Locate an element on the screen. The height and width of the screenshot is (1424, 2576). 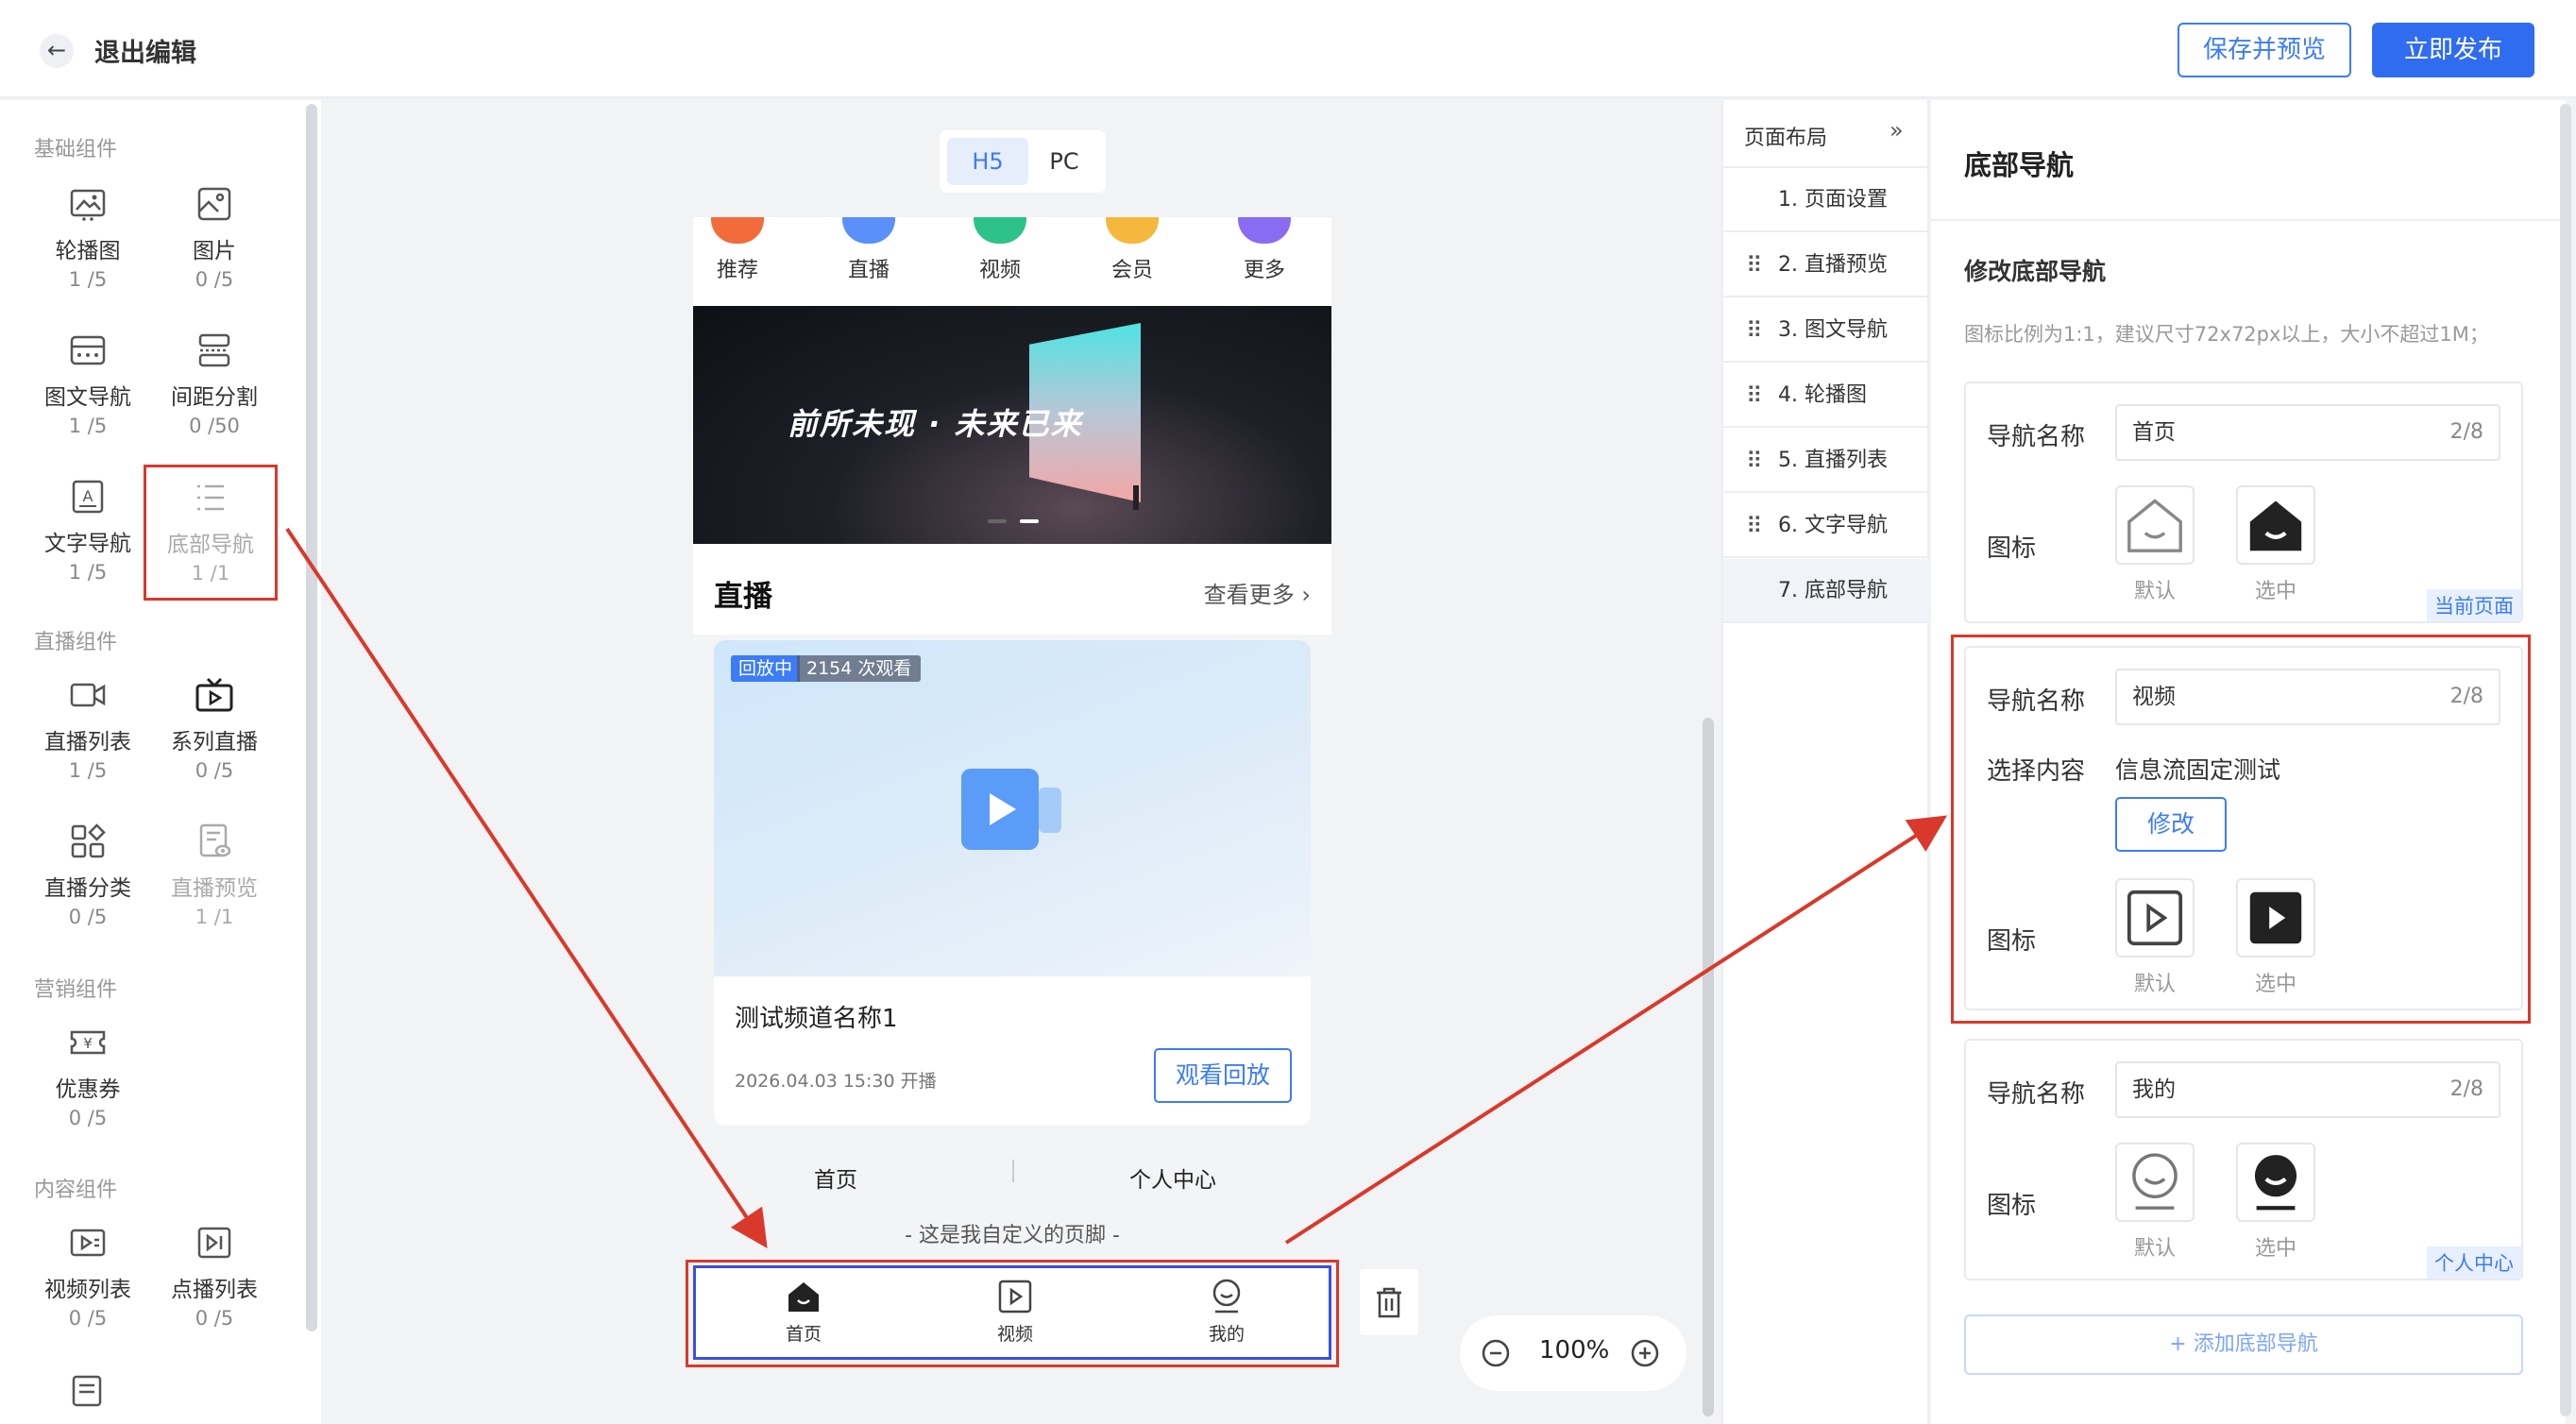
video-camera-icon is located at coordinates (1011, 809).